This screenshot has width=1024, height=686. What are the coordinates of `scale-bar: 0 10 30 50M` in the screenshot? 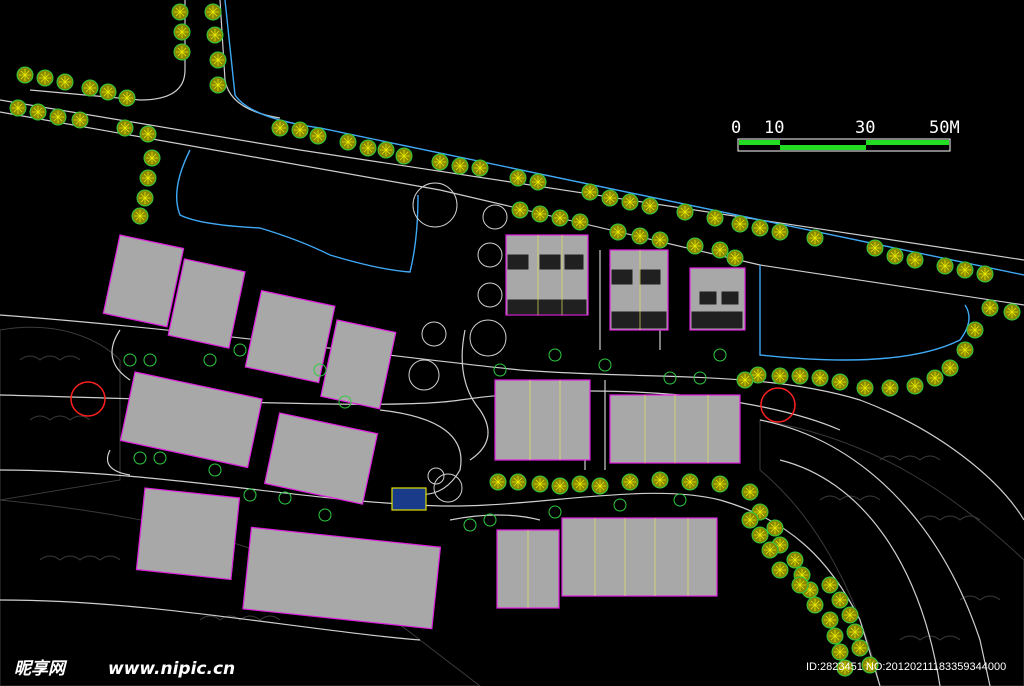 It's located at (845, 135).